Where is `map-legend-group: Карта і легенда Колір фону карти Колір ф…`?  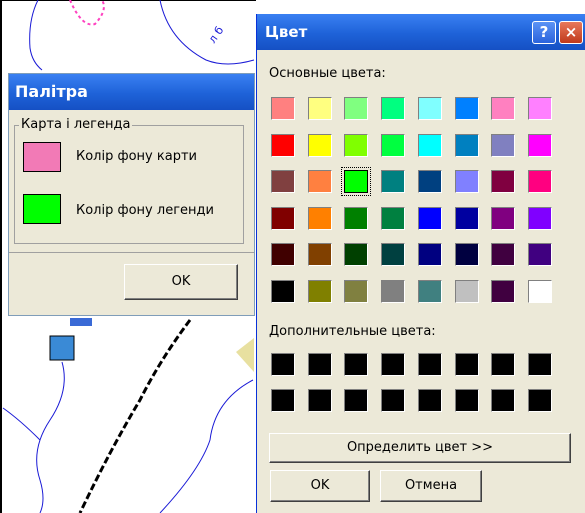 map-legend-group: Карта і легенда Колір фону карти Колір ф… is located at coordinates (129, 180).